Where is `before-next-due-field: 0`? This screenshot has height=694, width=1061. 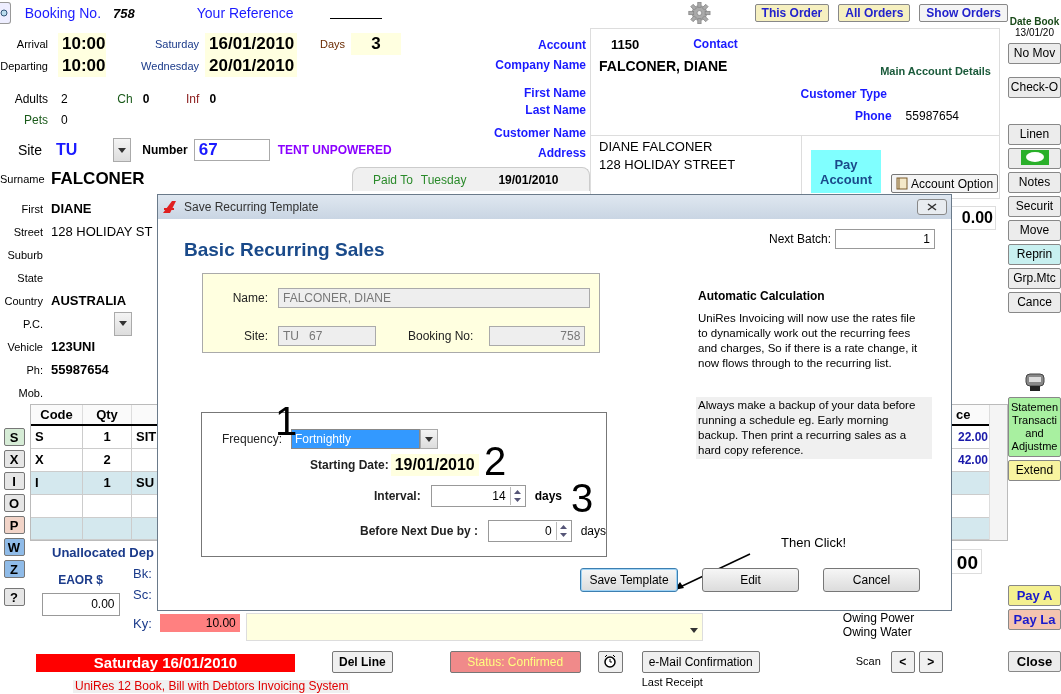
before-next-due-field: 0 is located at coordinates (530, 531).